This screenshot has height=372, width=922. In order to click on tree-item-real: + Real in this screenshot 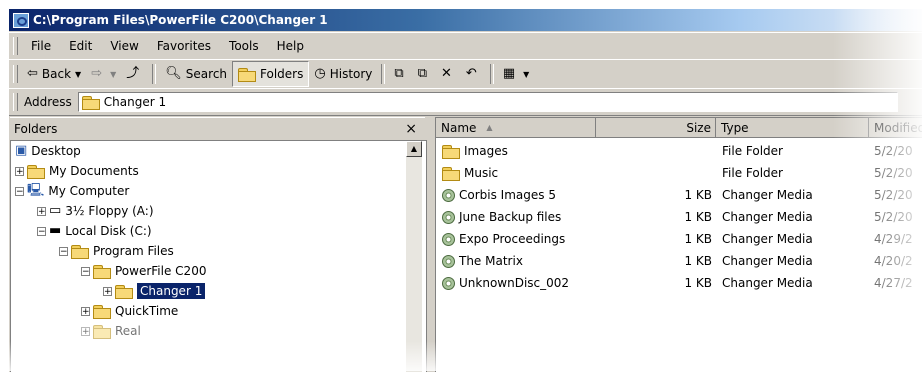, I will do `click(111, 331)`.